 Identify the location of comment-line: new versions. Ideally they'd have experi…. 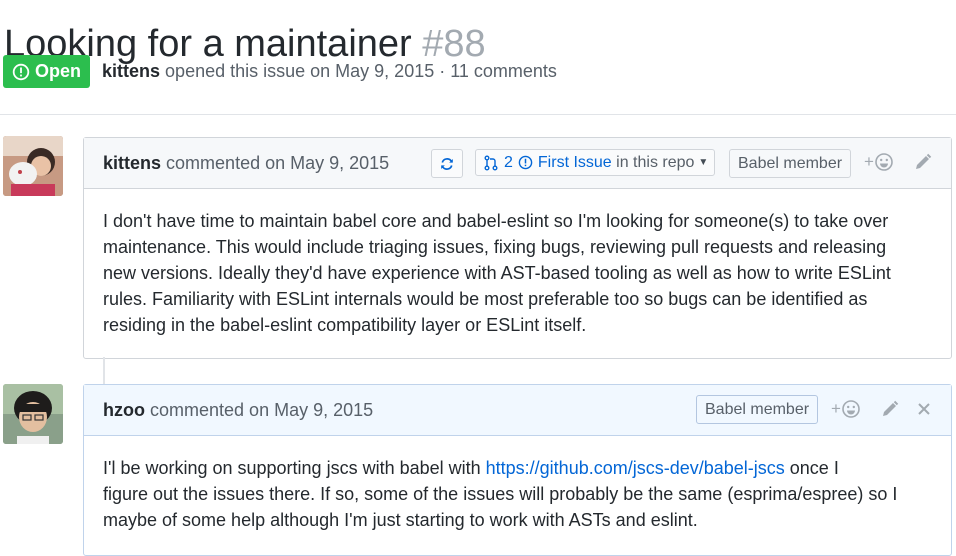
(497, 273).